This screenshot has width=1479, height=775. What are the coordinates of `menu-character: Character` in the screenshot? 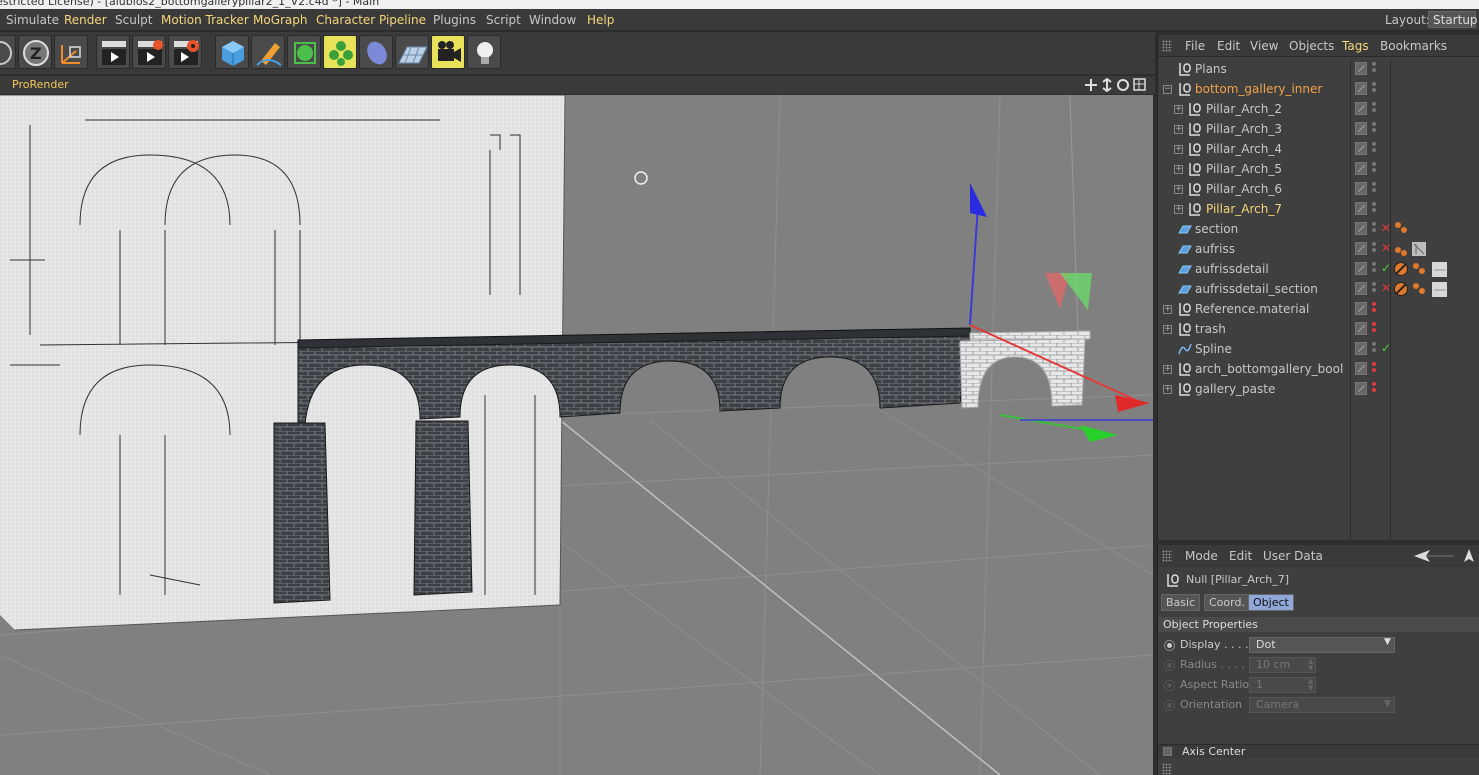 It's located at (345, 20).